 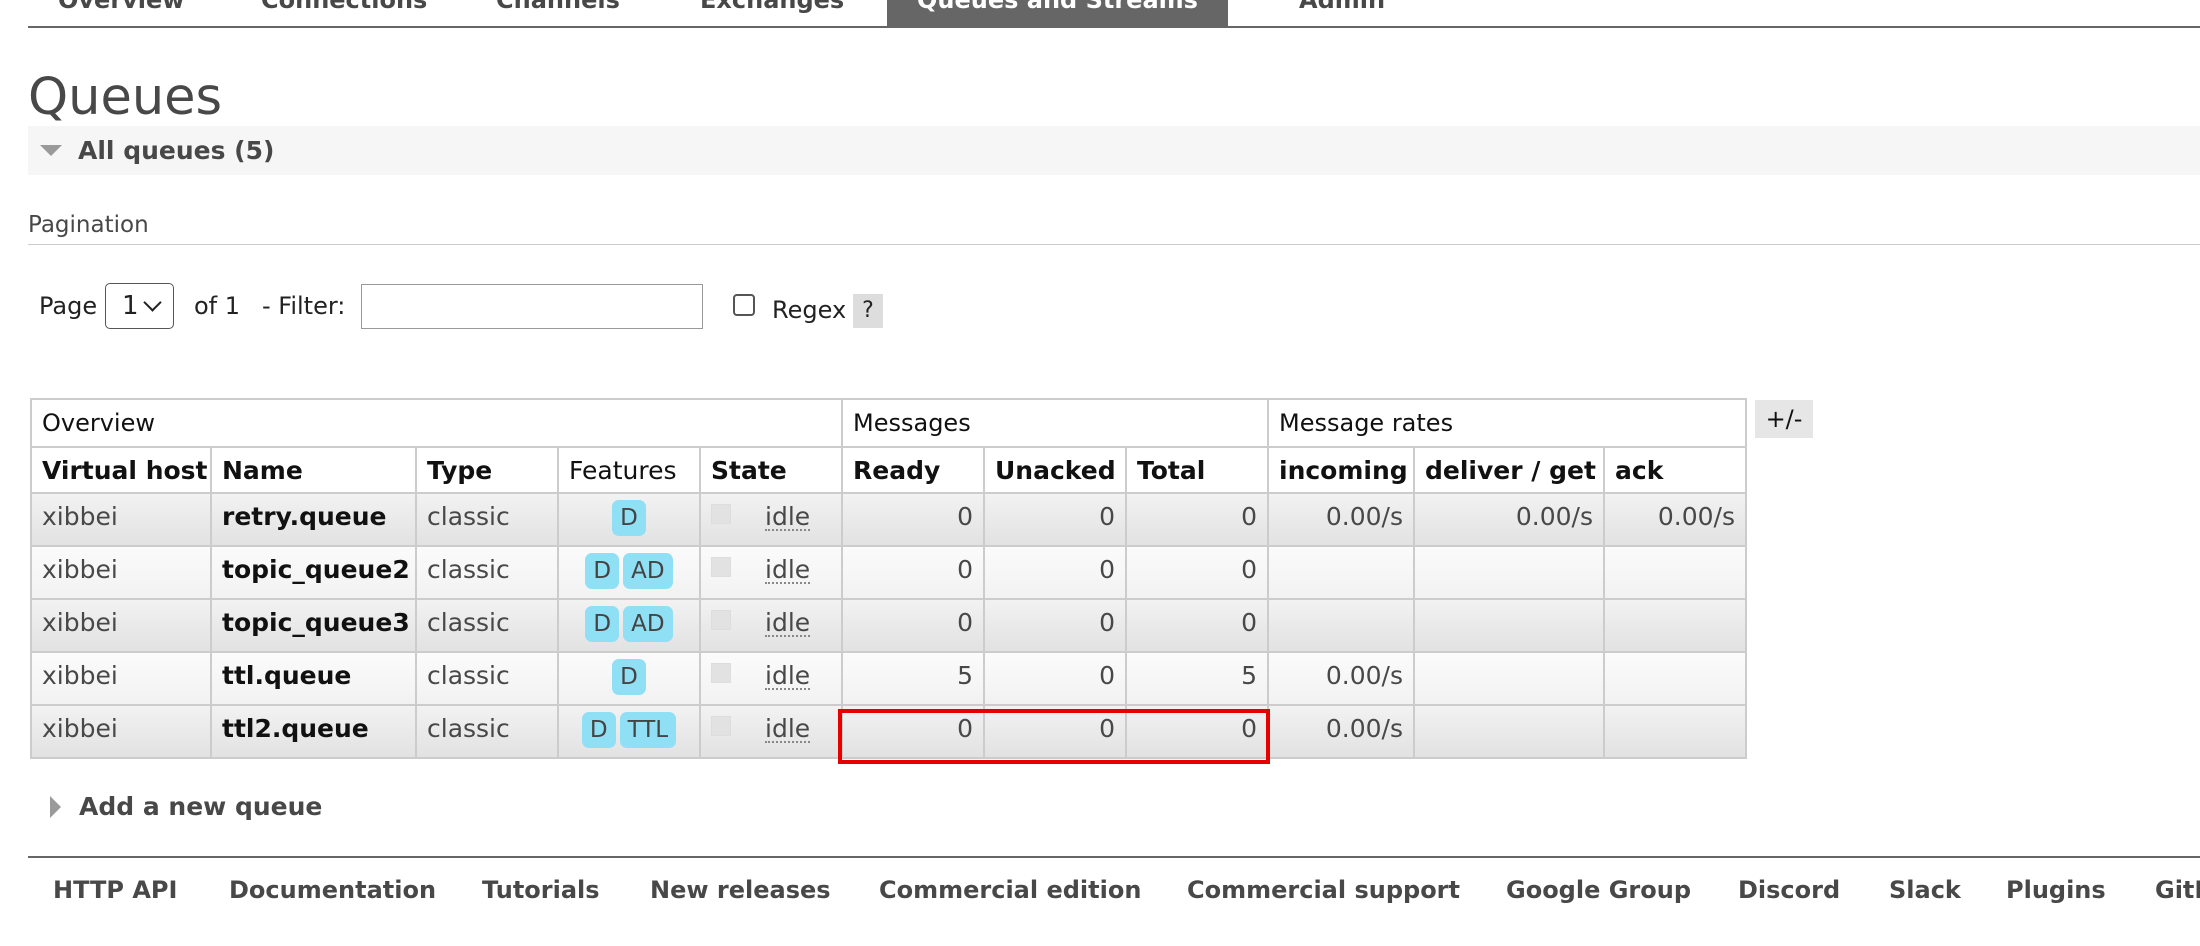 I want to click on total-cell: 0, so click(x=1197, y=731).